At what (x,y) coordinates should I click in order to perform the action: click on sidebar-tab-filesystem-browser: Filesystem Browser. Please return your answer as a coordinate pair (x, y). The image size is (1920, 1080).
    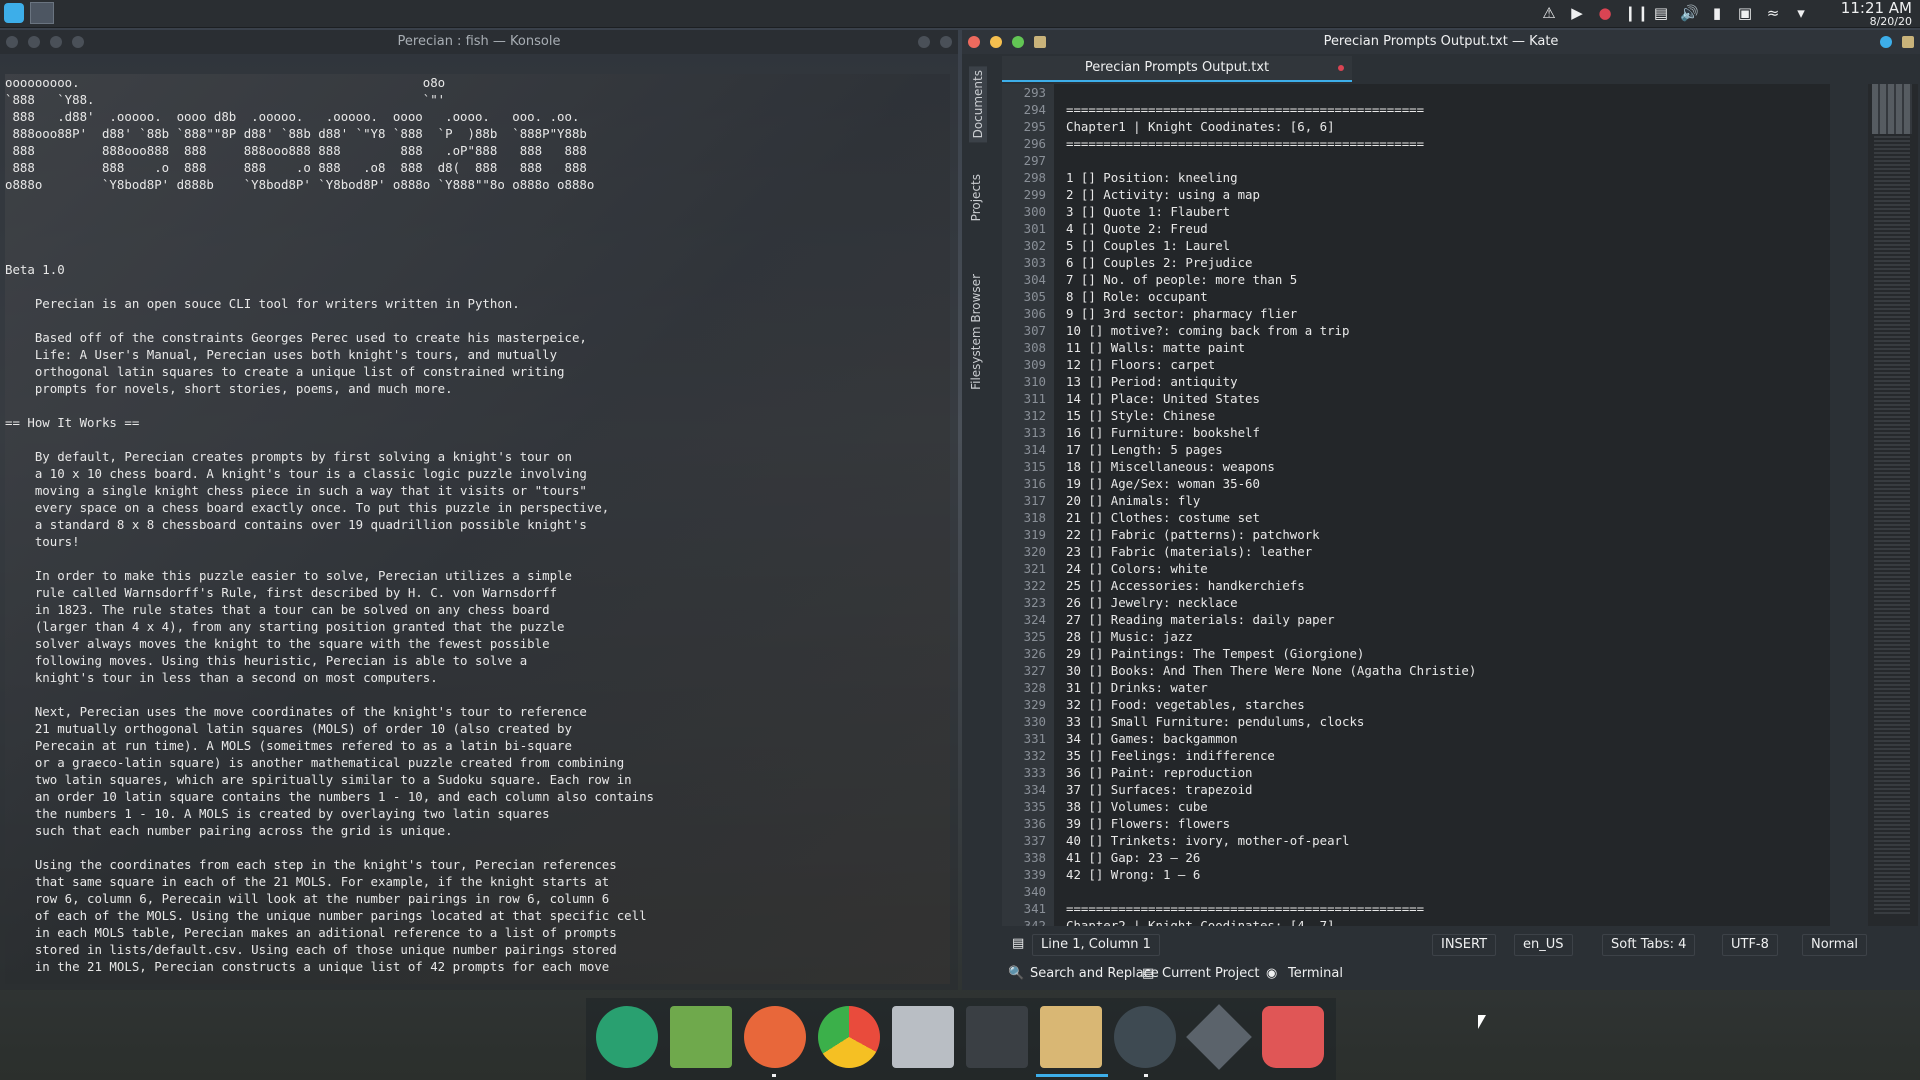
    Looking at the image, I should click on (976, 332).